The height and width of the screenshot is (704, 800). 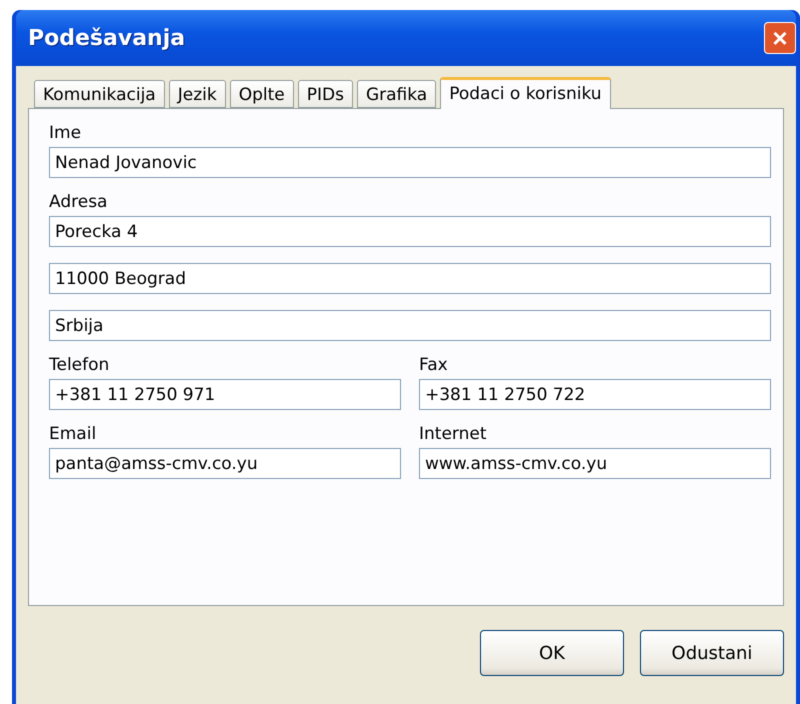 What do you see at coordinates (410, 162) in the screenshot?
I see `input-field: Nenad Jovanovic` at bounding box center [410, 162].